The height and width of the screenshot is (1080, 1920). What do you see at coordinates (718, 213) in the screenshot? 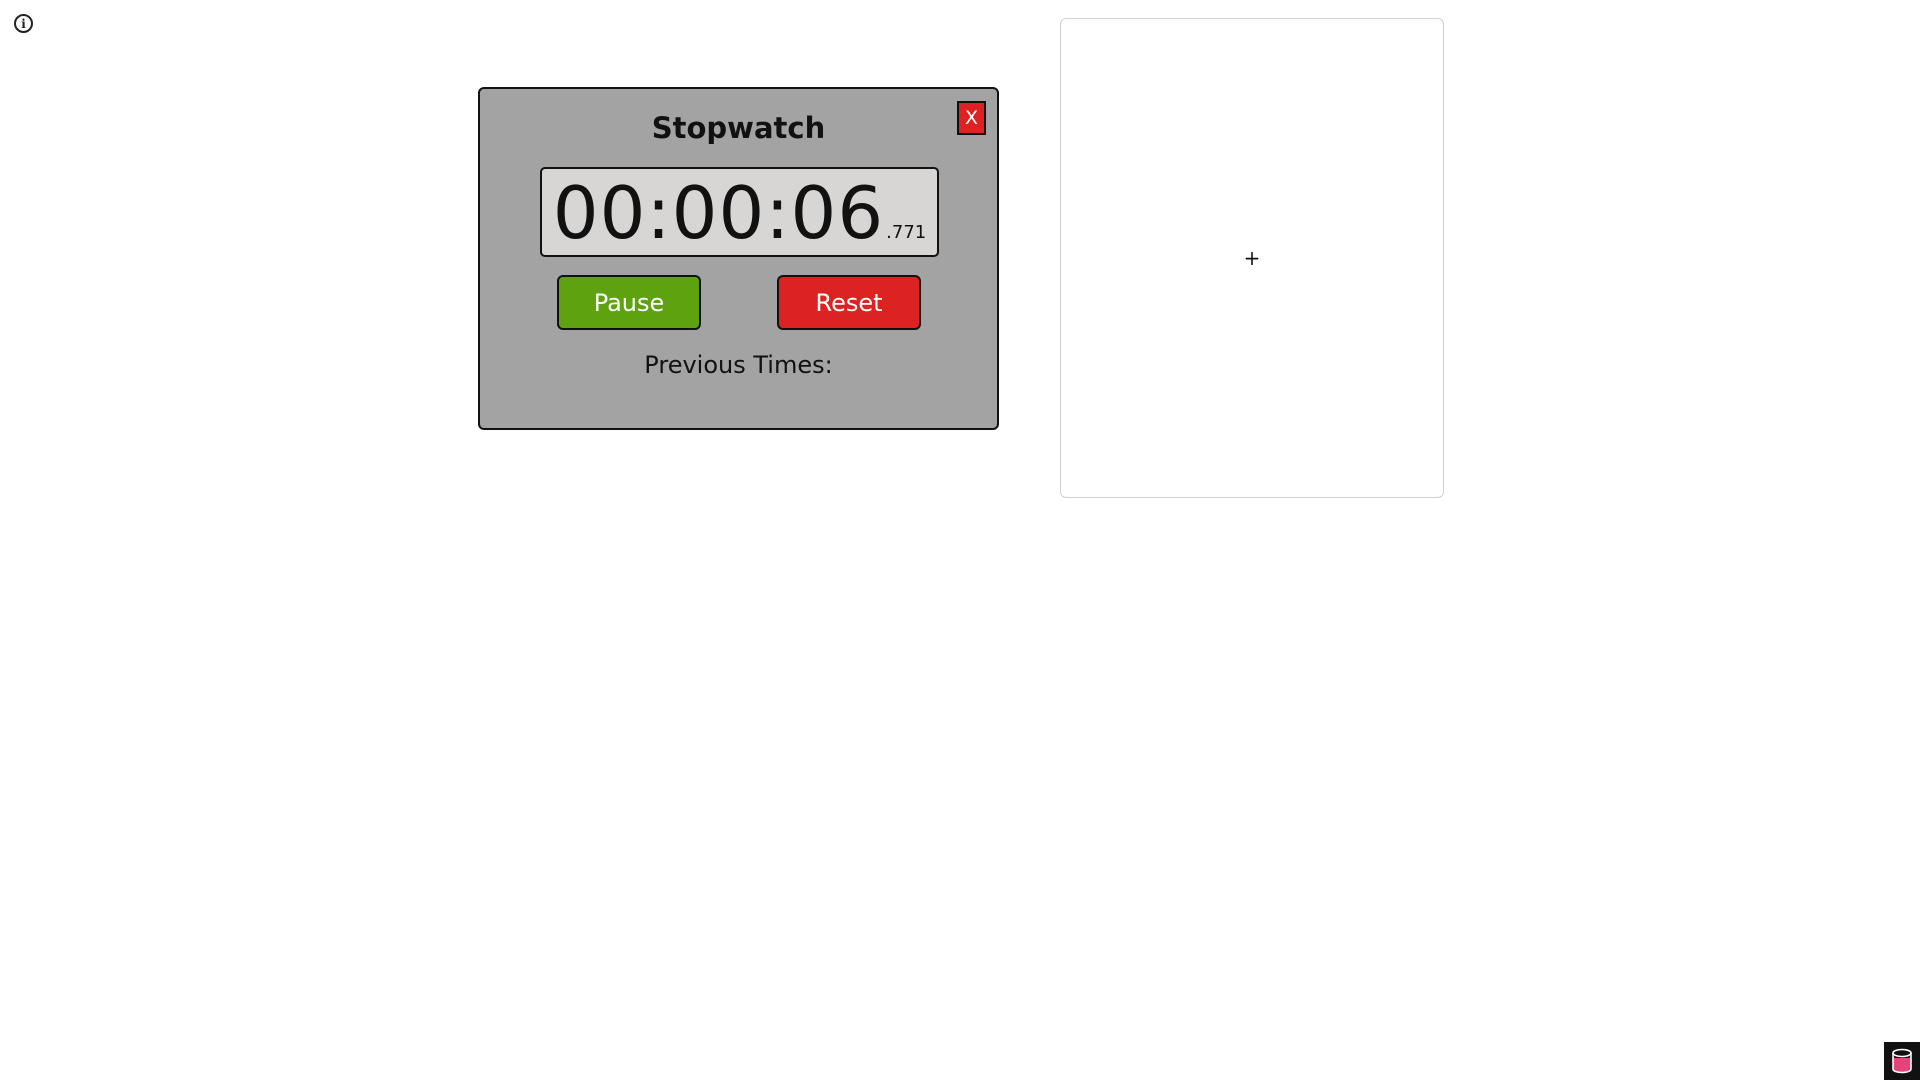
I see `time-main: 00:00:06` at bounding box center [718, 213].